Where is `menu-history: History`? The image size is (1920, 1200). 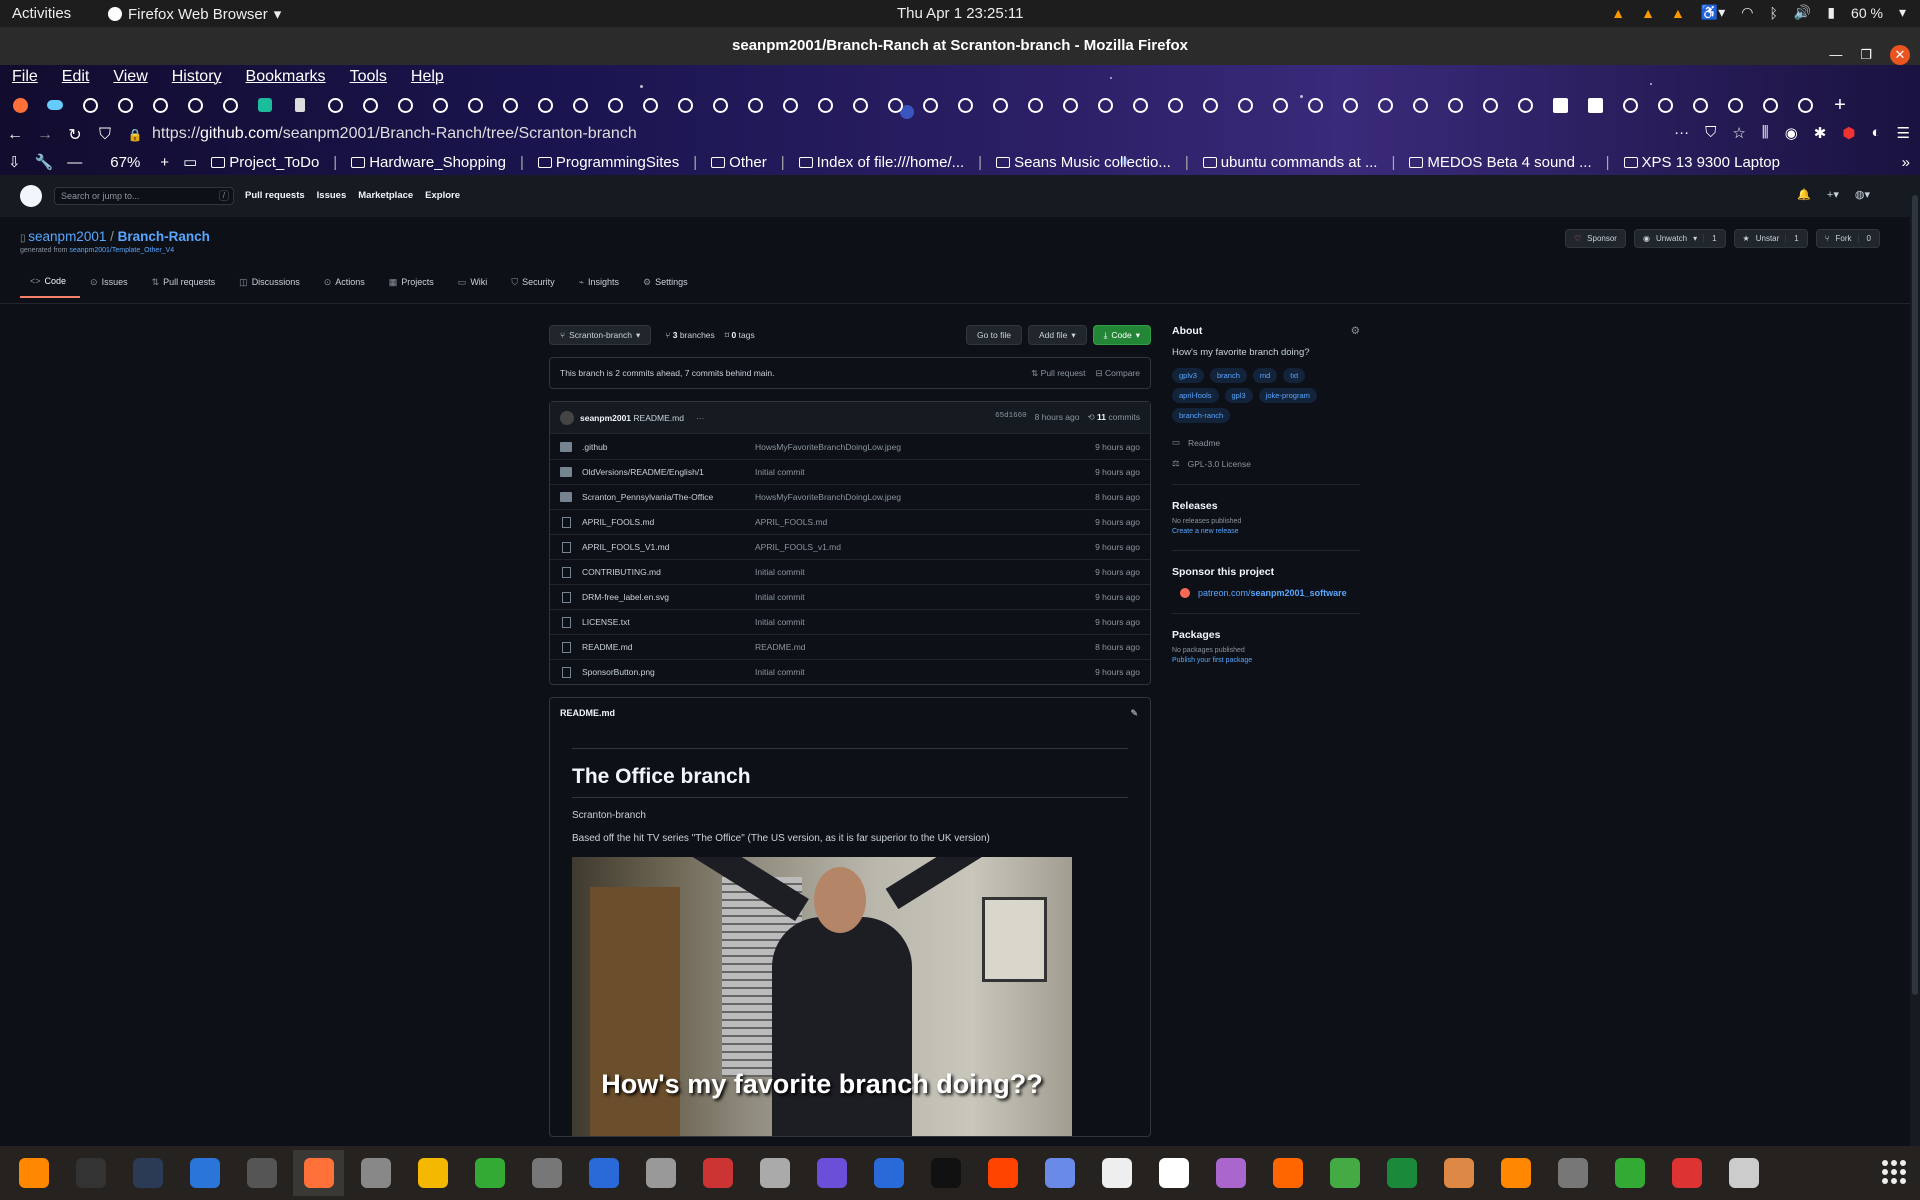 menu-history: History is located at coordinates (197, 77).